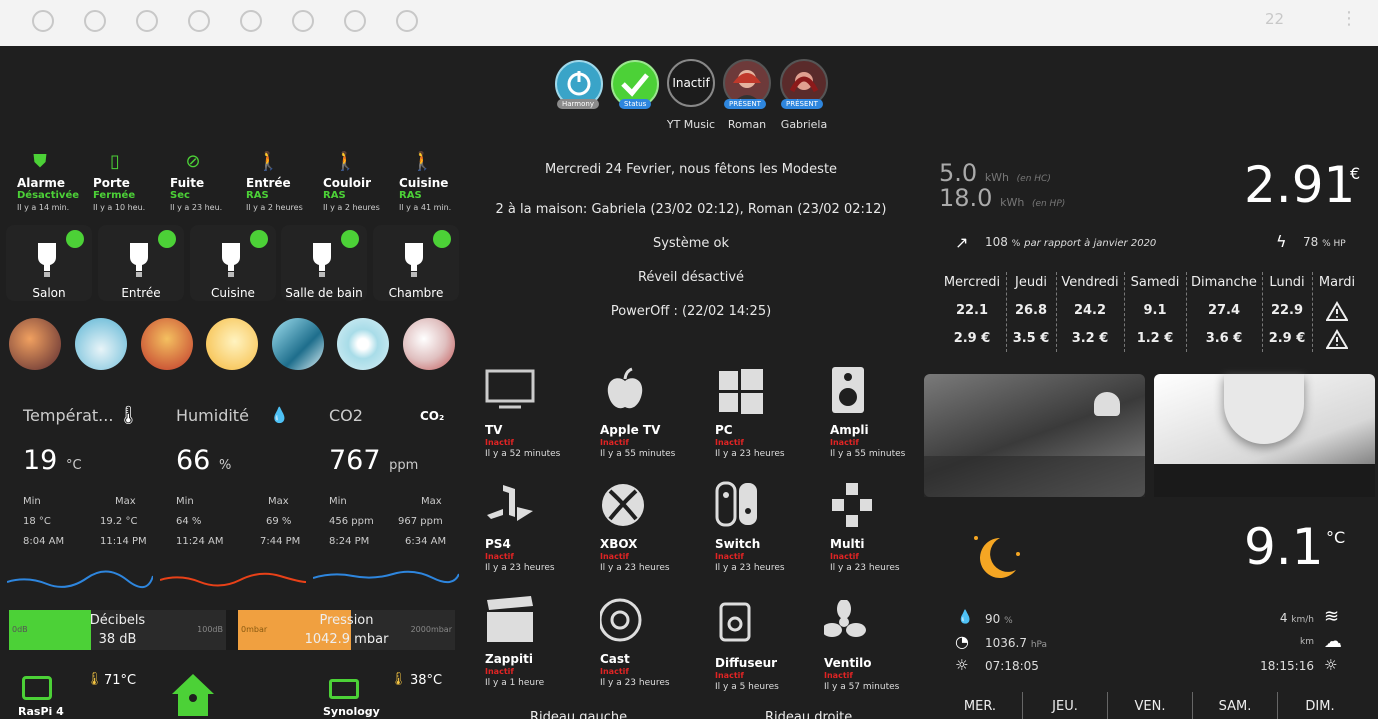 The width and height of the screenshot is (1378, 719). Describe the element at coordinates (509, 659) in the screenshot. I see `device-name: Zappiti` at that location.